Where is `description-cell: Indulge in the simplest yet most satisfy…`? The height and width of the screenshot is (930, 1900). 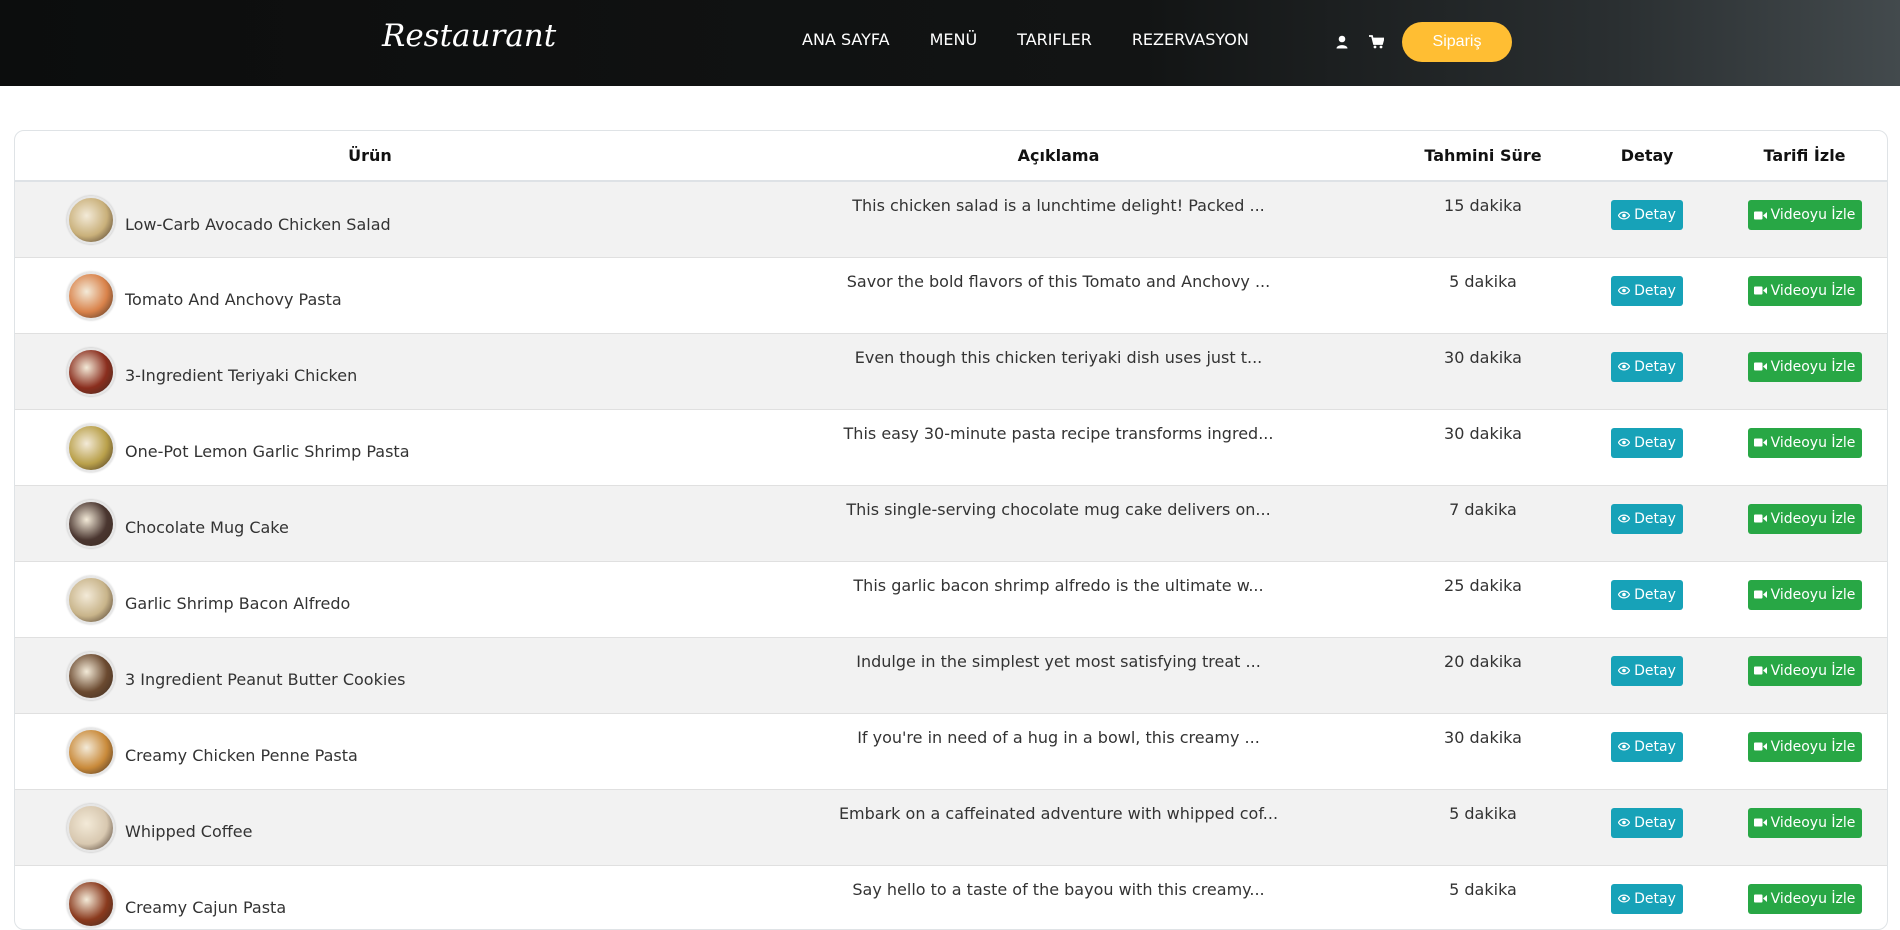 description-cell: Indulge in the simplest yet most satisfy… is located at coordinates (1058, 674).